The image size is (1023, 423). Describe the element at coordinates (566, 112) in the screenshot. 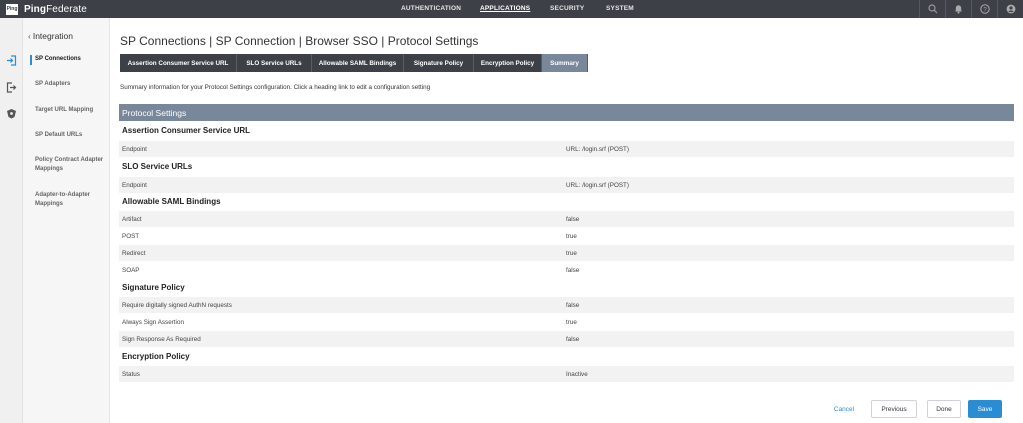

I see `section-header: Protocol Settings` at that location.